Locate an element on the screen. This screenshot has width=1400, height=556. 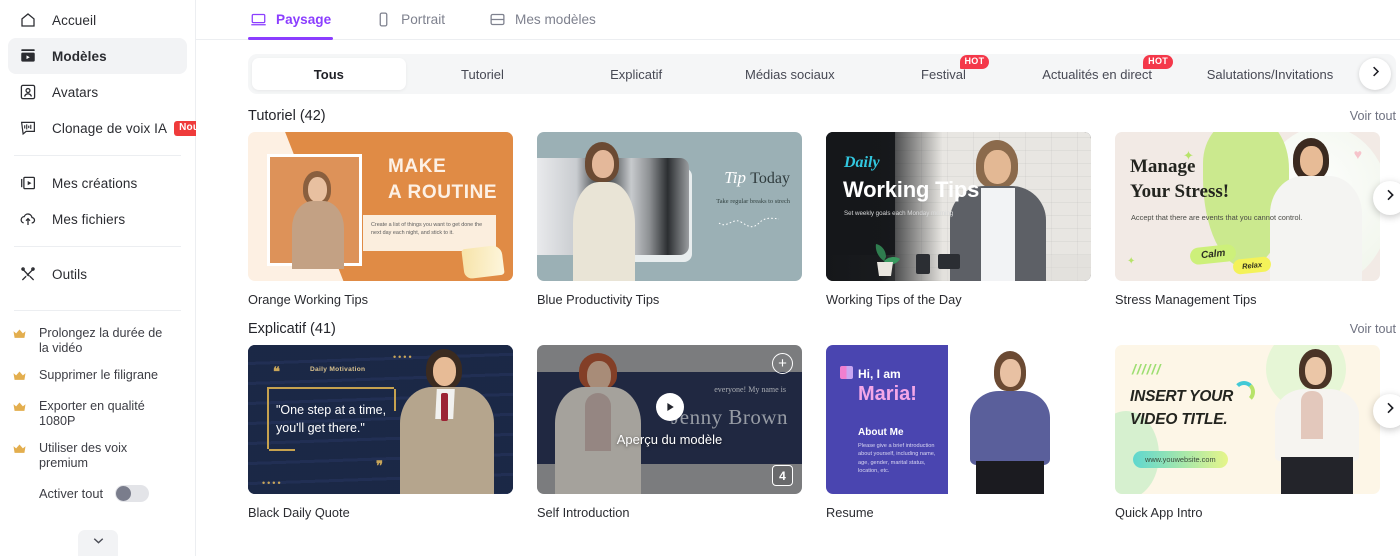
creations-icon is located at coordinates (28, 183).